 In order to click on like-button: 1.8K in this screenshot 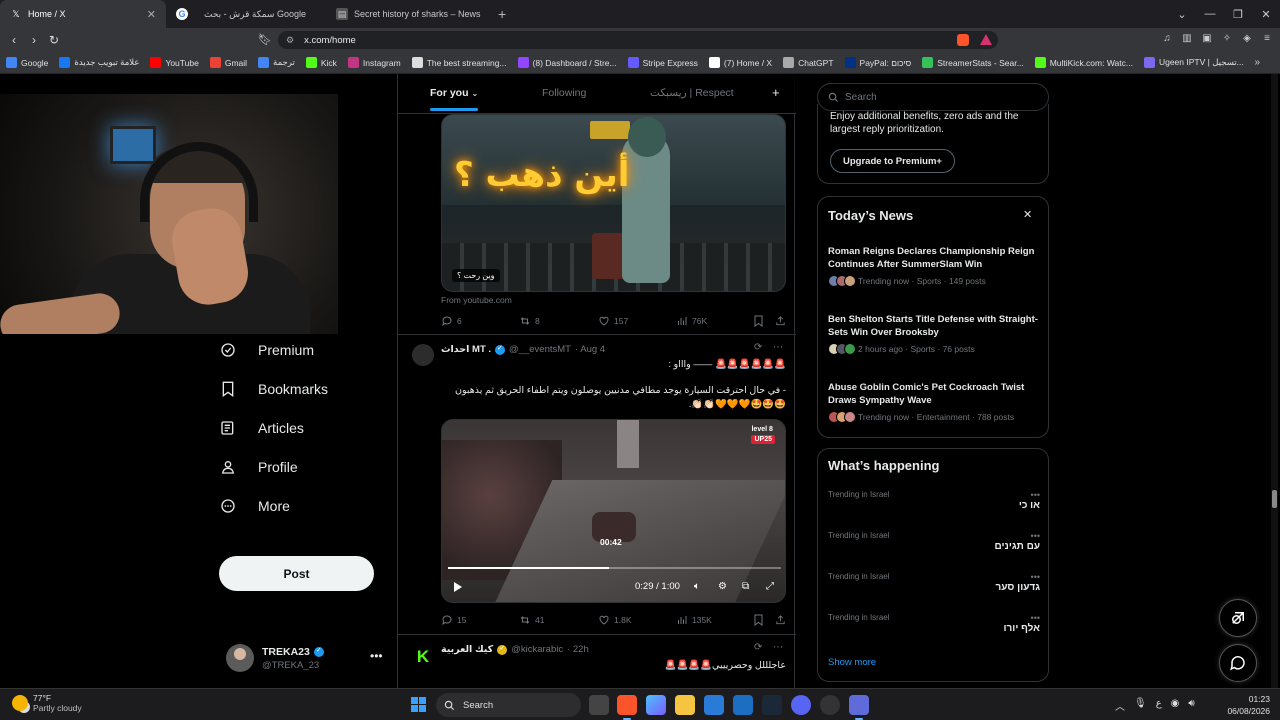, I will do `click(615, 620)`.